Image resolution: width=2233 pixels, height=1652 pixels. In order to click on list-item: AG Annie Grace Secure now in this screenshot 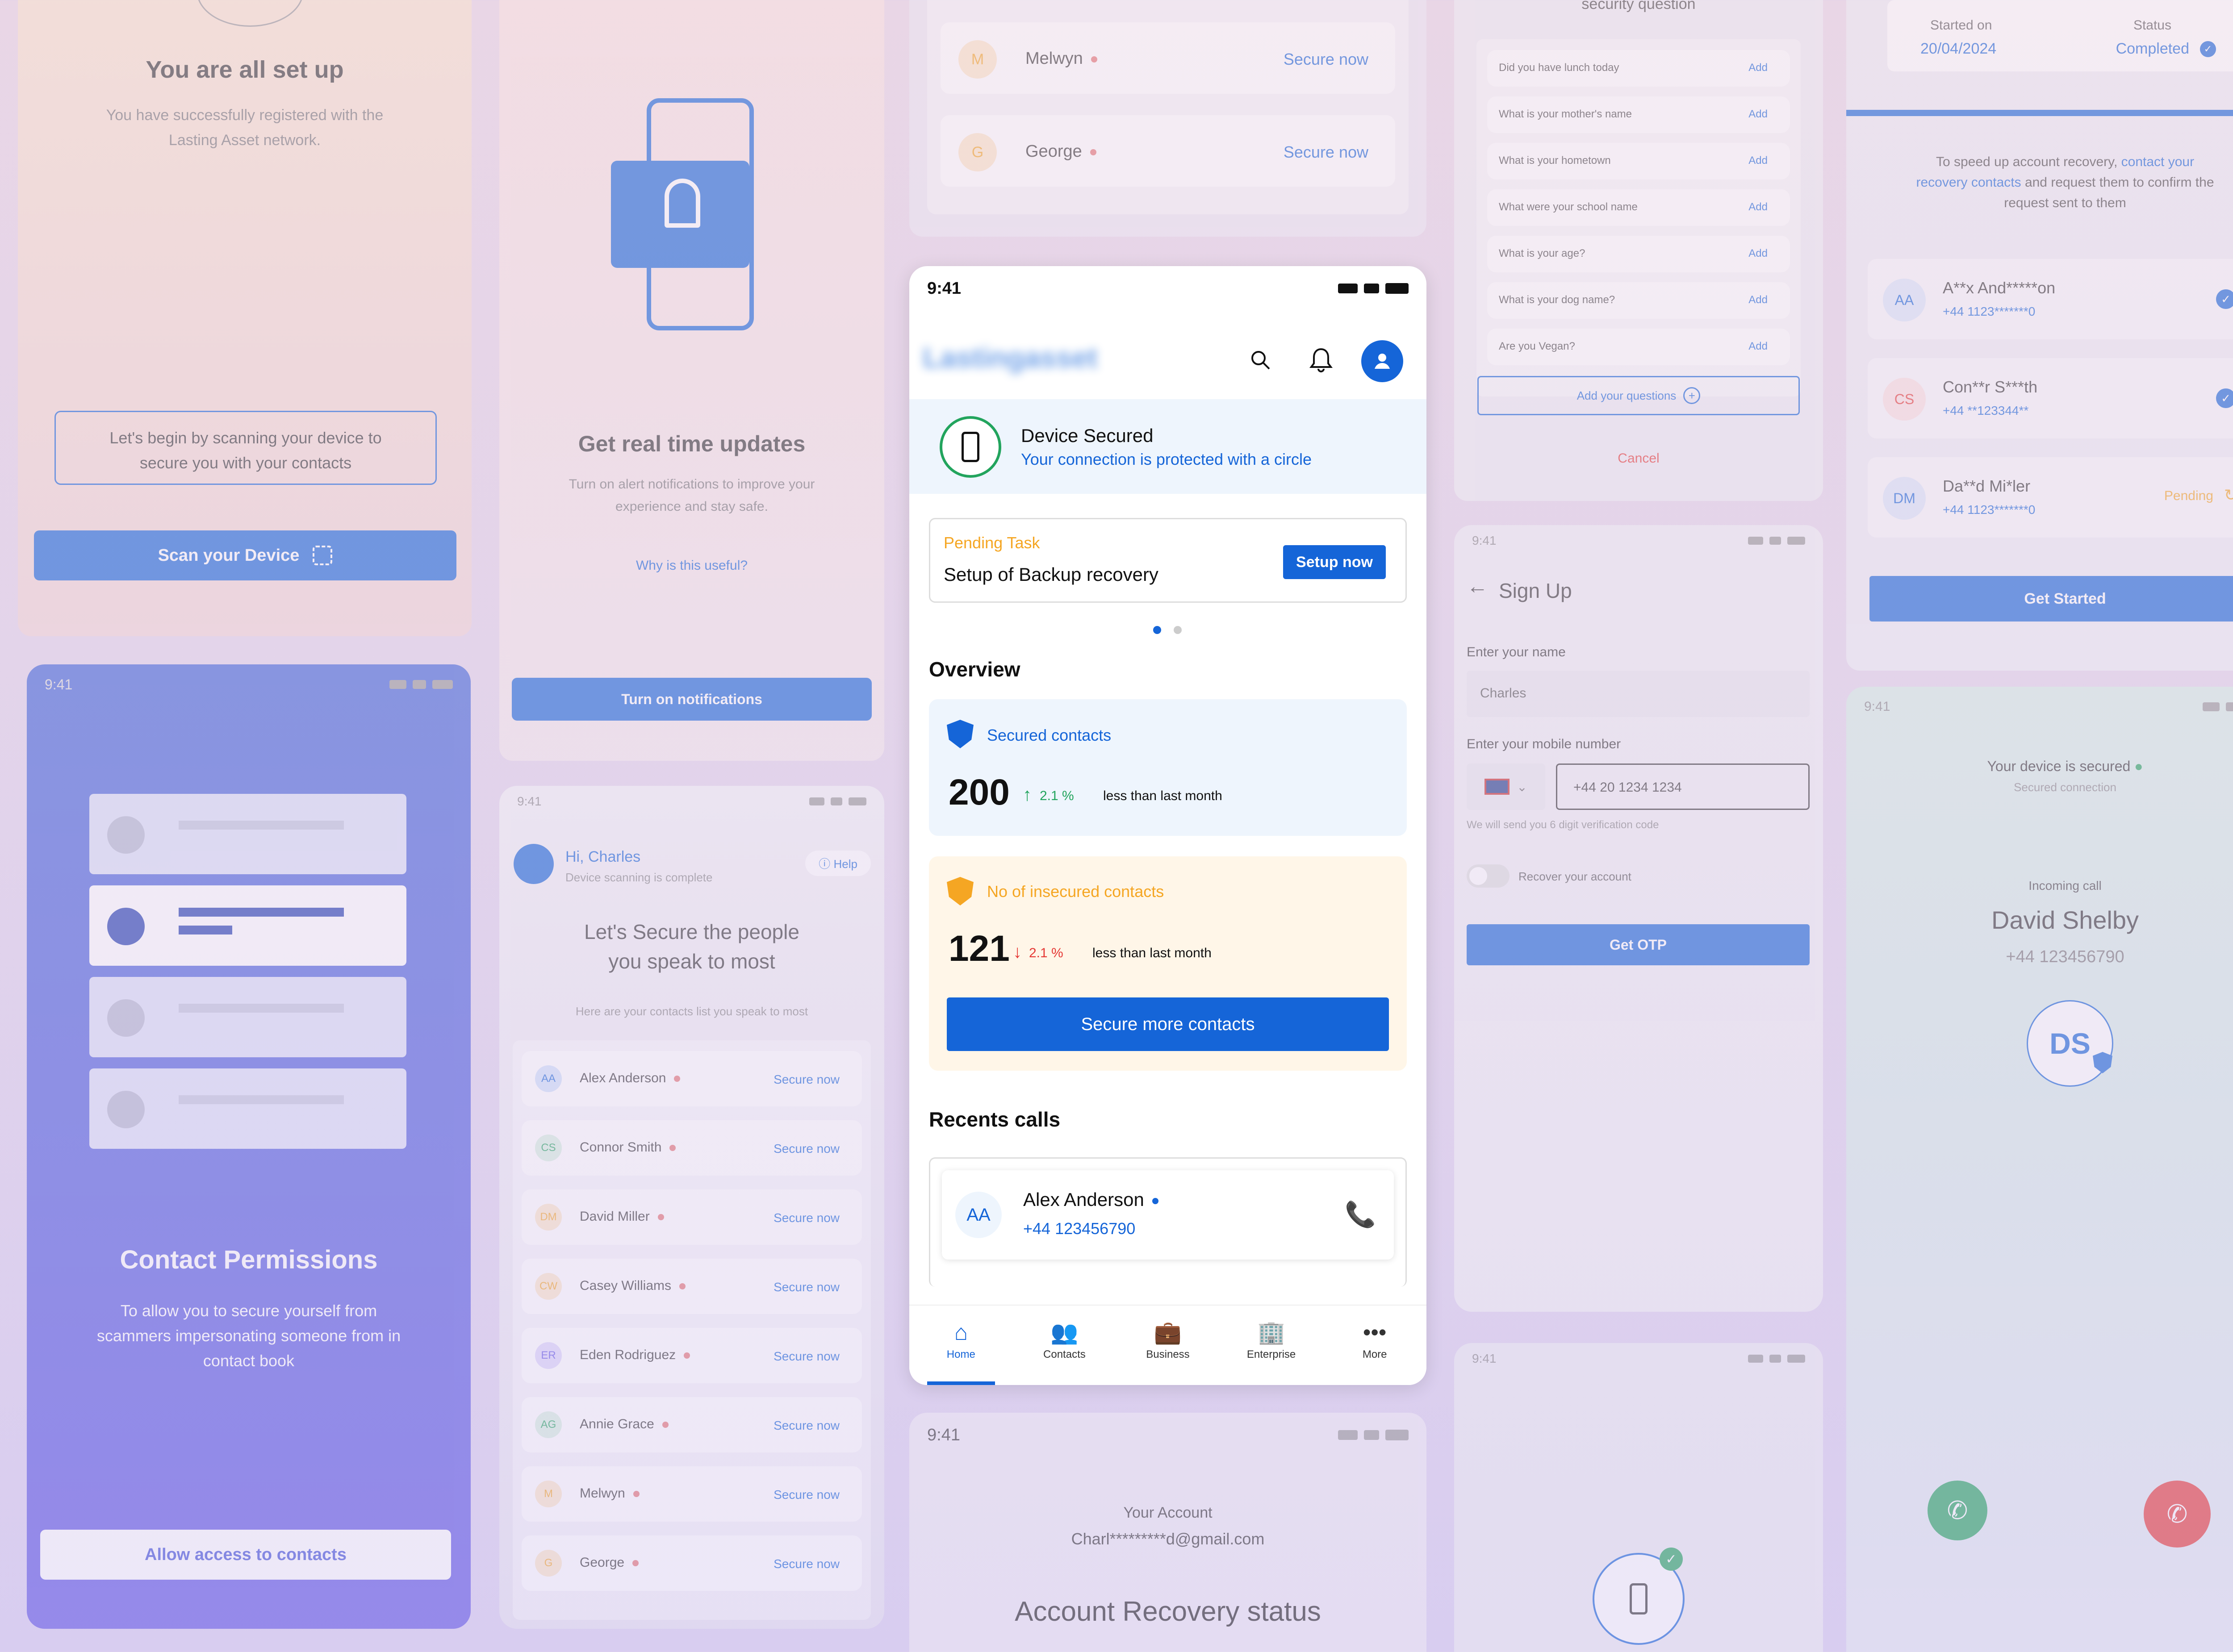, I will do `click(692, 1424)`.